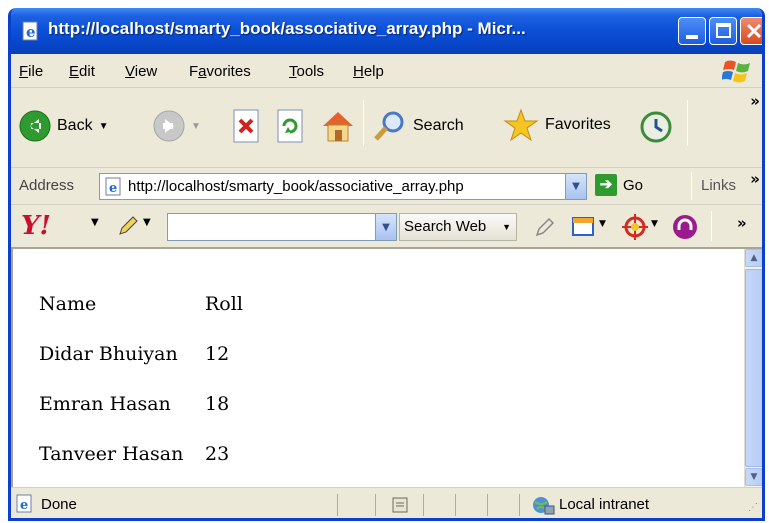 This screenshot has height=523, width=769. I want to click on search-web-button: Search Web ▼, so click(458, 227).